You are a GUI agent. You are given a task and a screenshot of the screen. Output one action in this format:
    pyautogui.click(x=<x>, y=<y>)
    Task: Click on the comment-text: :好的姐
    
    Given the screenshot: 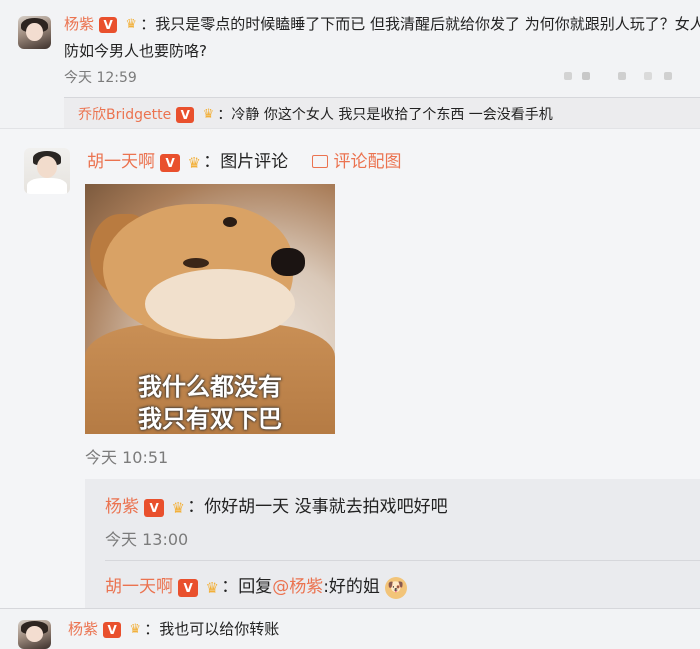 What is the action you would take?
    pyautogui.click(x=351, y=587)
    